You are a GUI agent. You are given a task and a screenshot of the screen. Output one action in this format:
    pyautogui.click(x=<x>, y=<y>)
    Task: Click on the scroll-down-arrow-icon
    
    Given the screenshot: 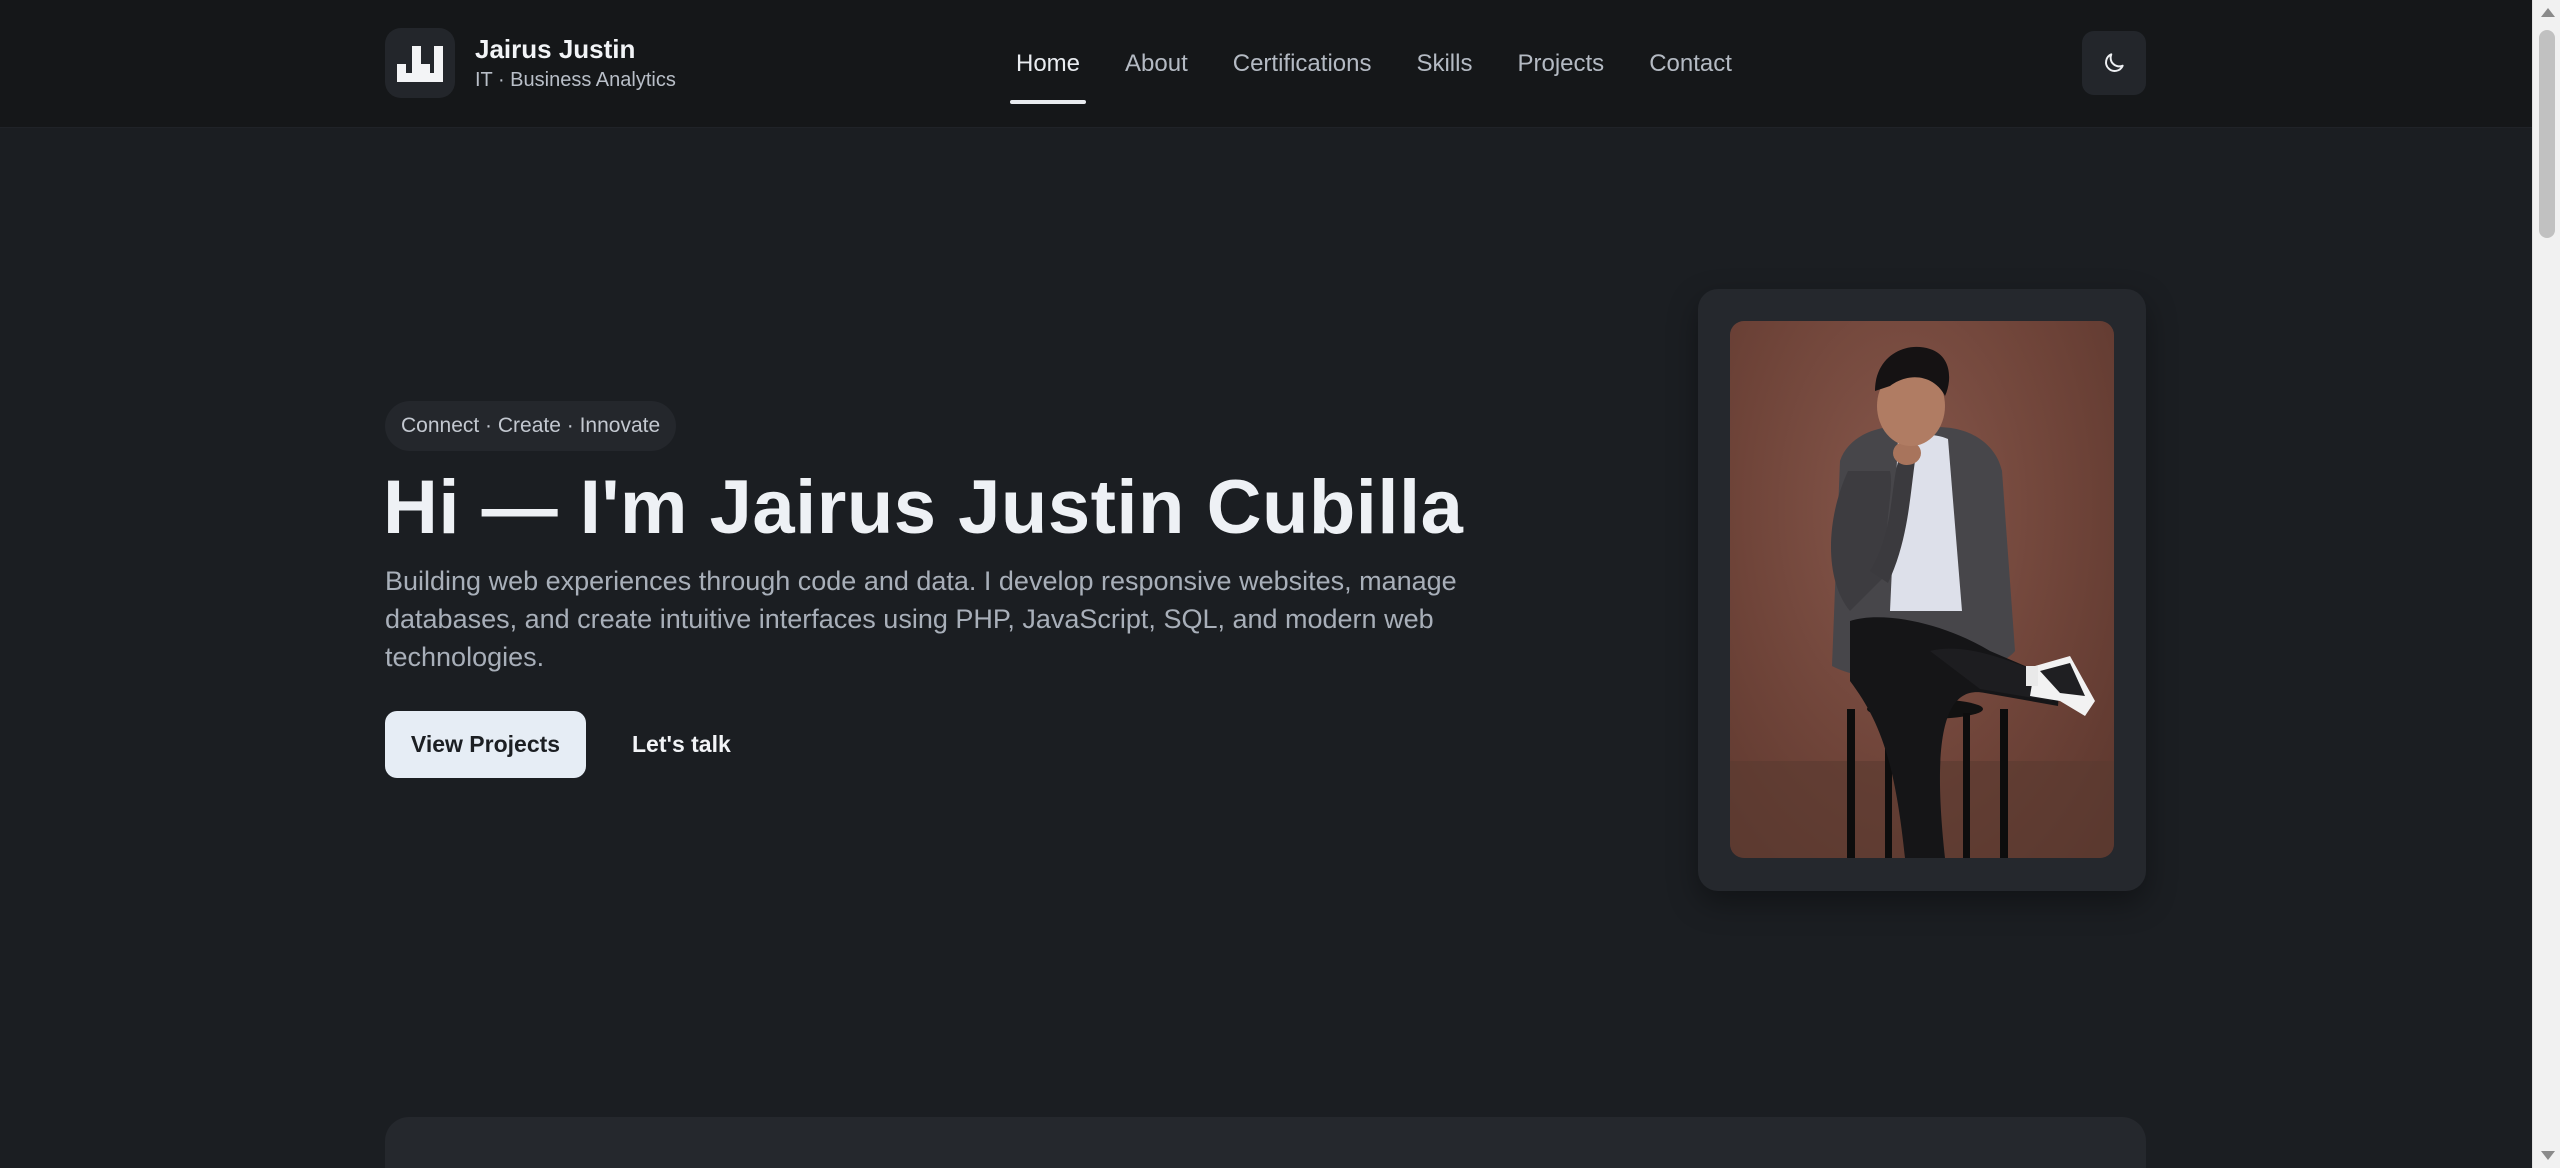 What is the action you would take?
    pyautogui.click(x=2548, y=1155)
    